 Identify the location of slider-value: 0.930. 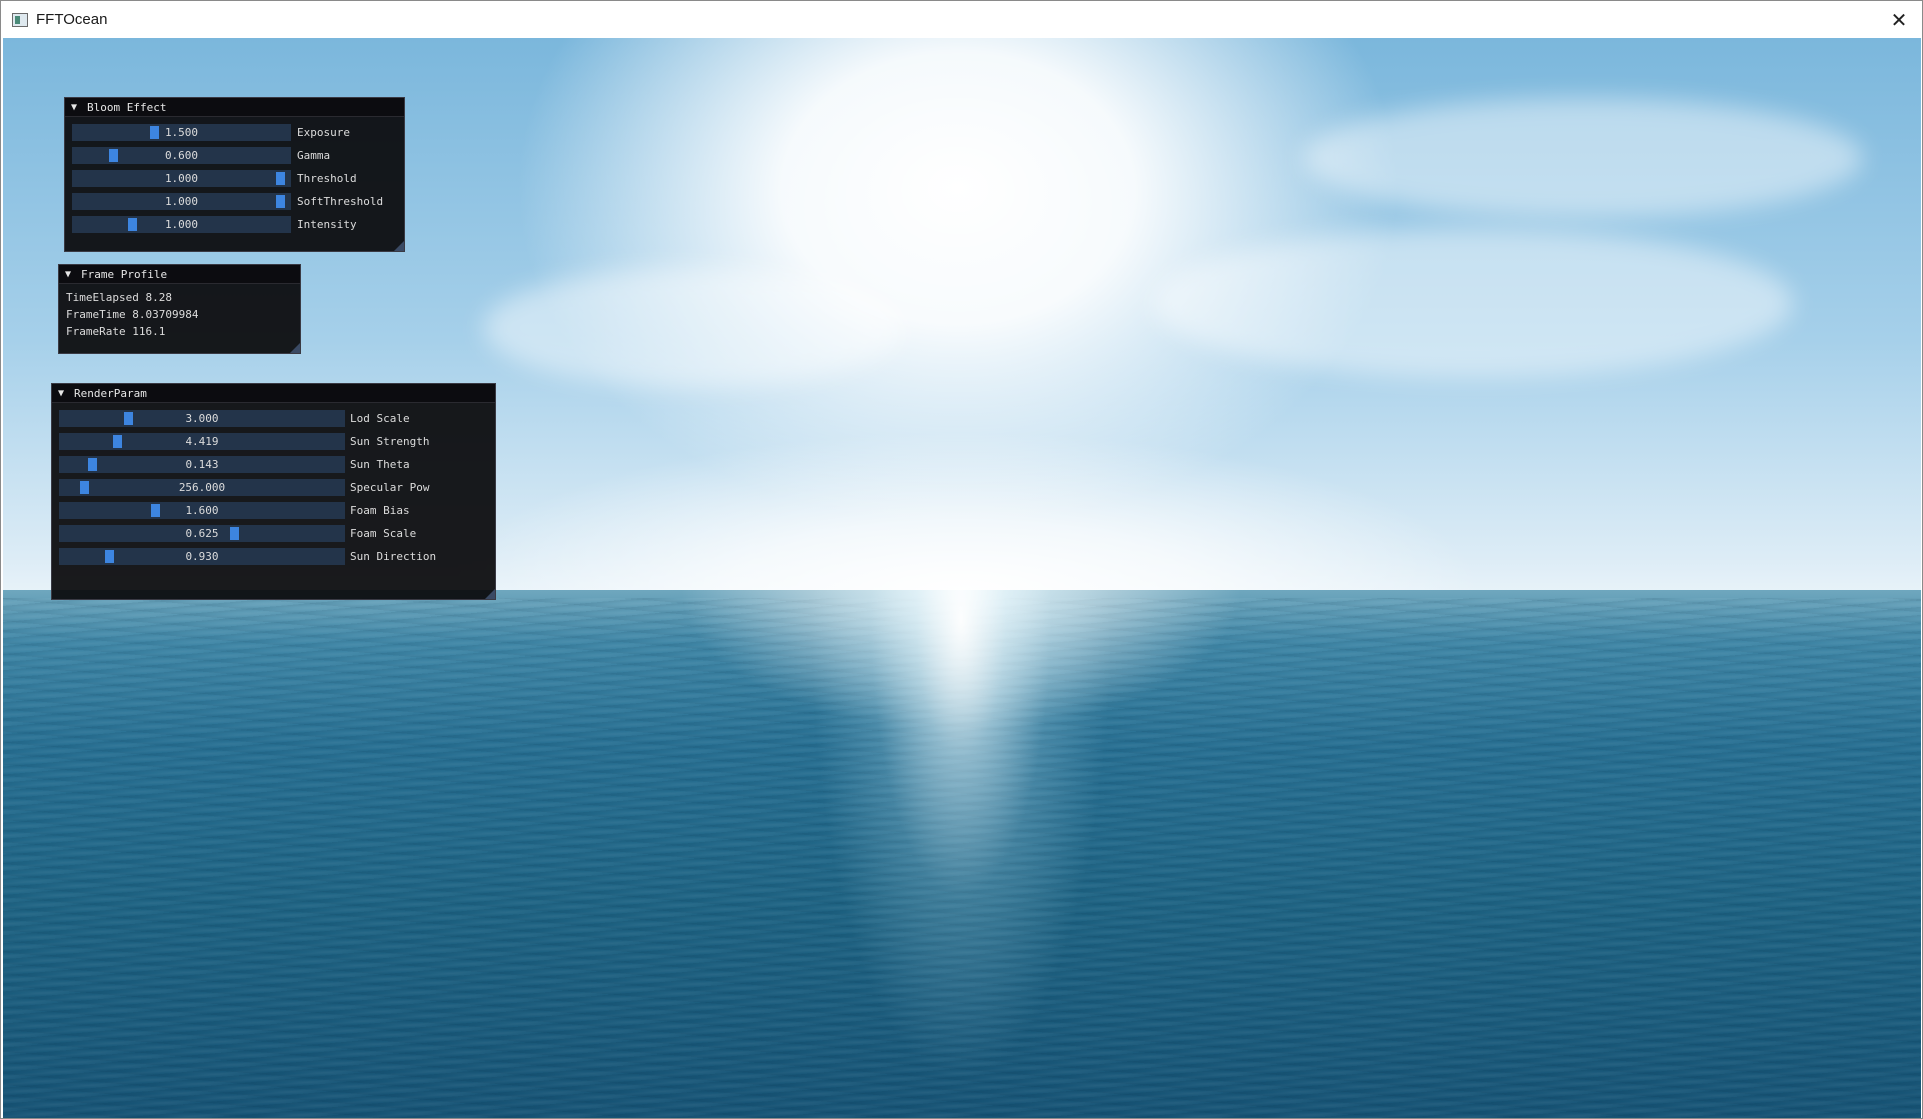
(202, 556).